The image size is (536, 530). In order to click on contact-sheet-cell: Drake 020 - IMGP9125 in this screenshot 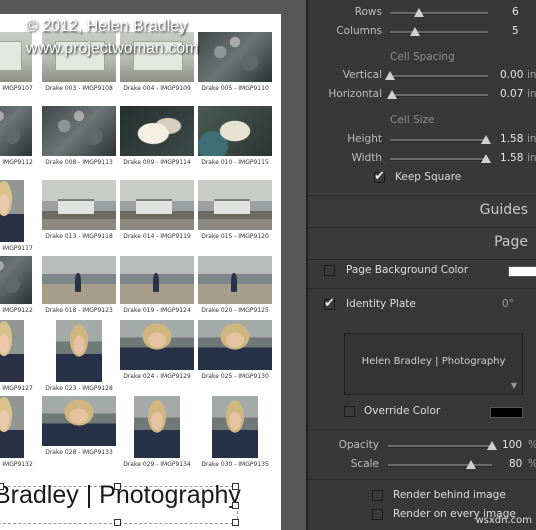, I will do `click(235, 289)`.